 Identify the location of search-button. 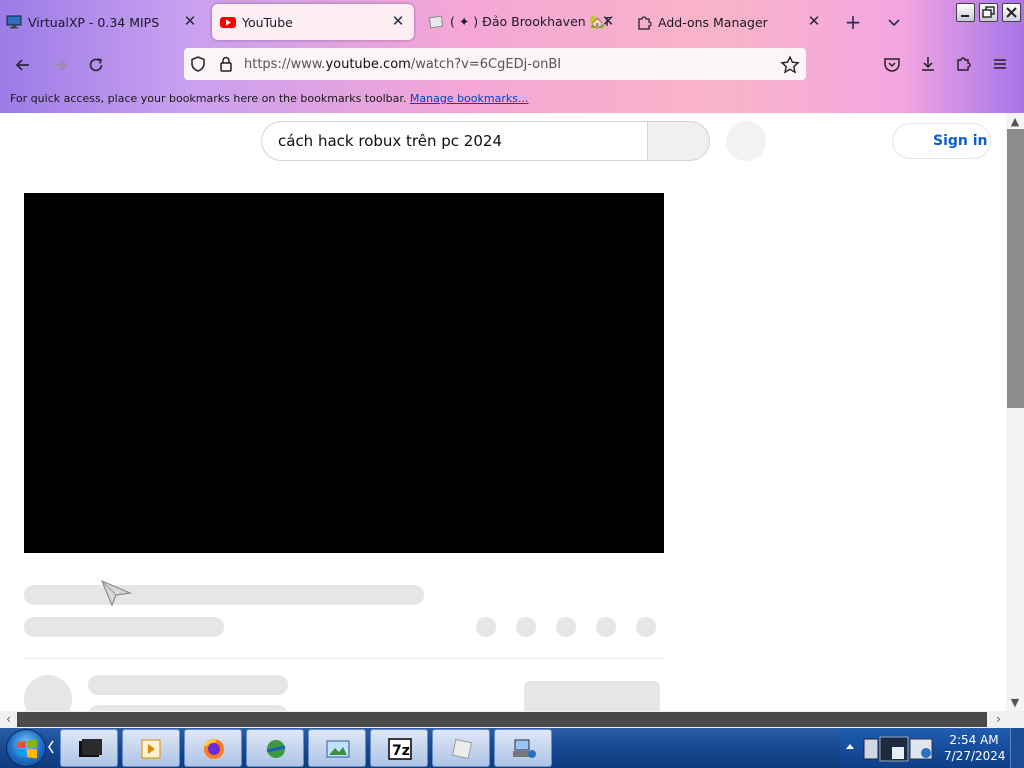
(678, 141).